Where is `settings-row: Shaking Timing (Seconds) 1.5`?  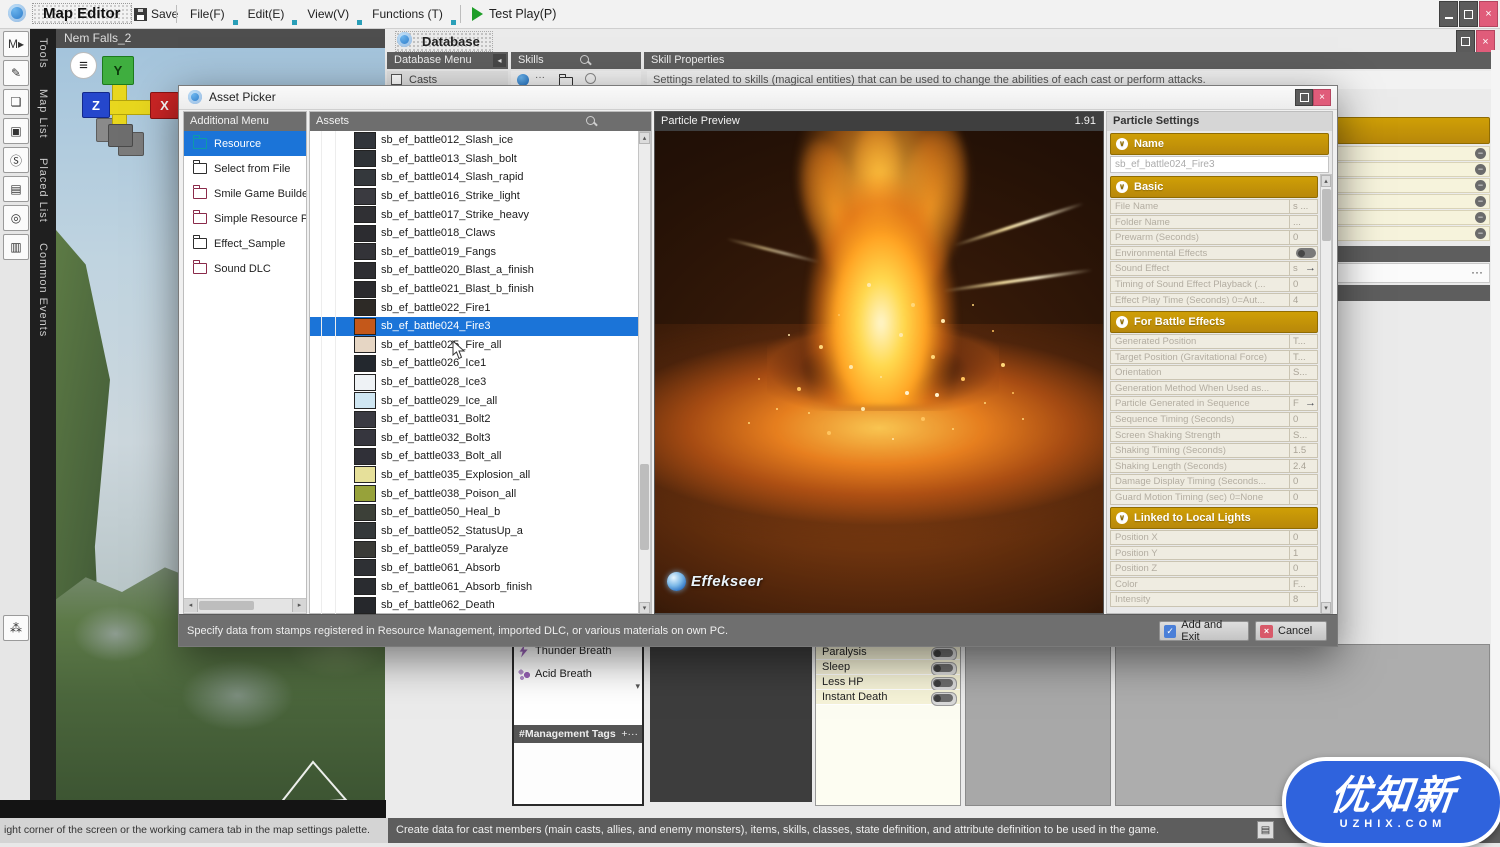 settings-row: Shaking Timing (Seconds) 1.5 is located at coordinates (1214, 450).